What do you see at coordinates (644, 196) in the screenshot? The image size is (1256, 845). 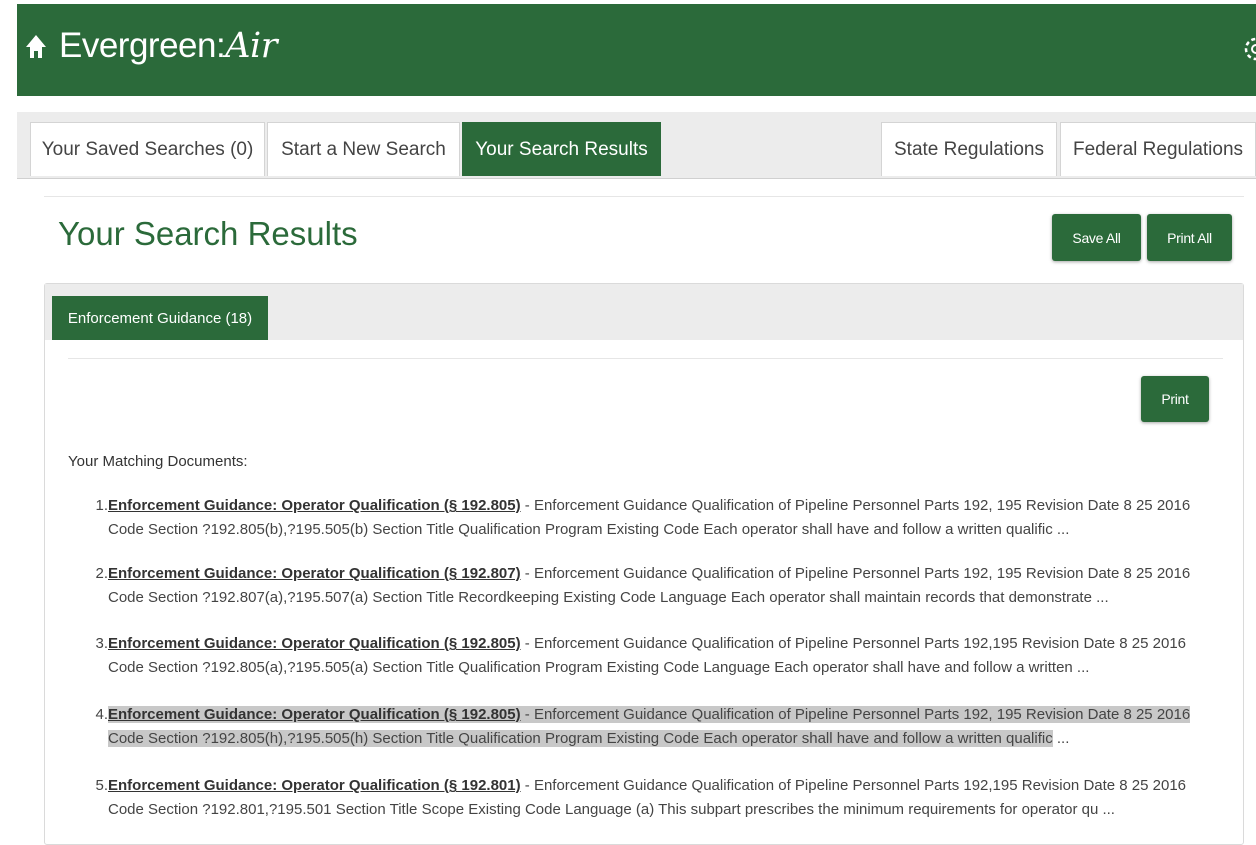 I see `section-divider` at bounding box center [644, 196].